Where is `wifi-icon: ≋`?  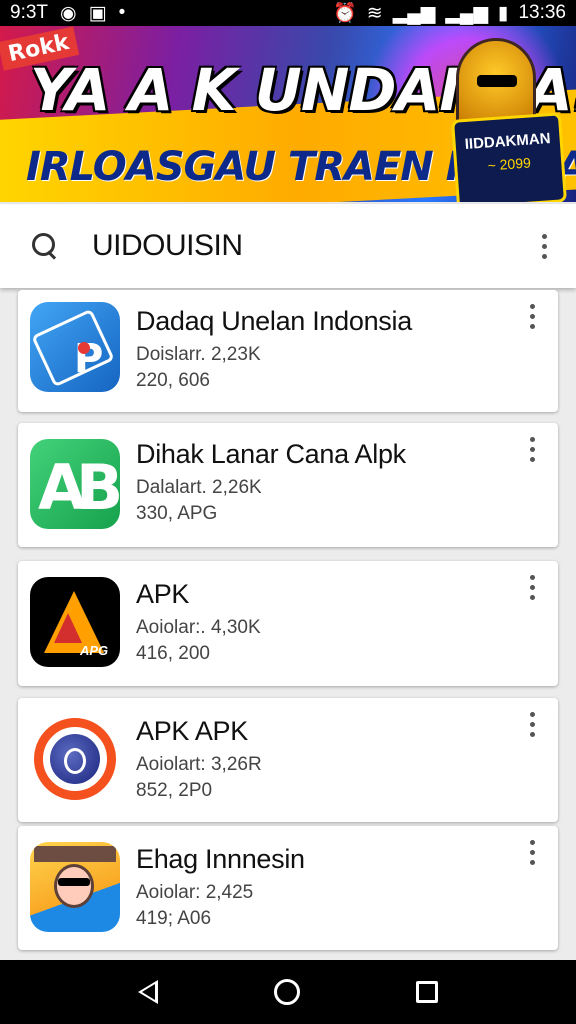
wifi-icon: ≋ is located at coordinates (374, 13).